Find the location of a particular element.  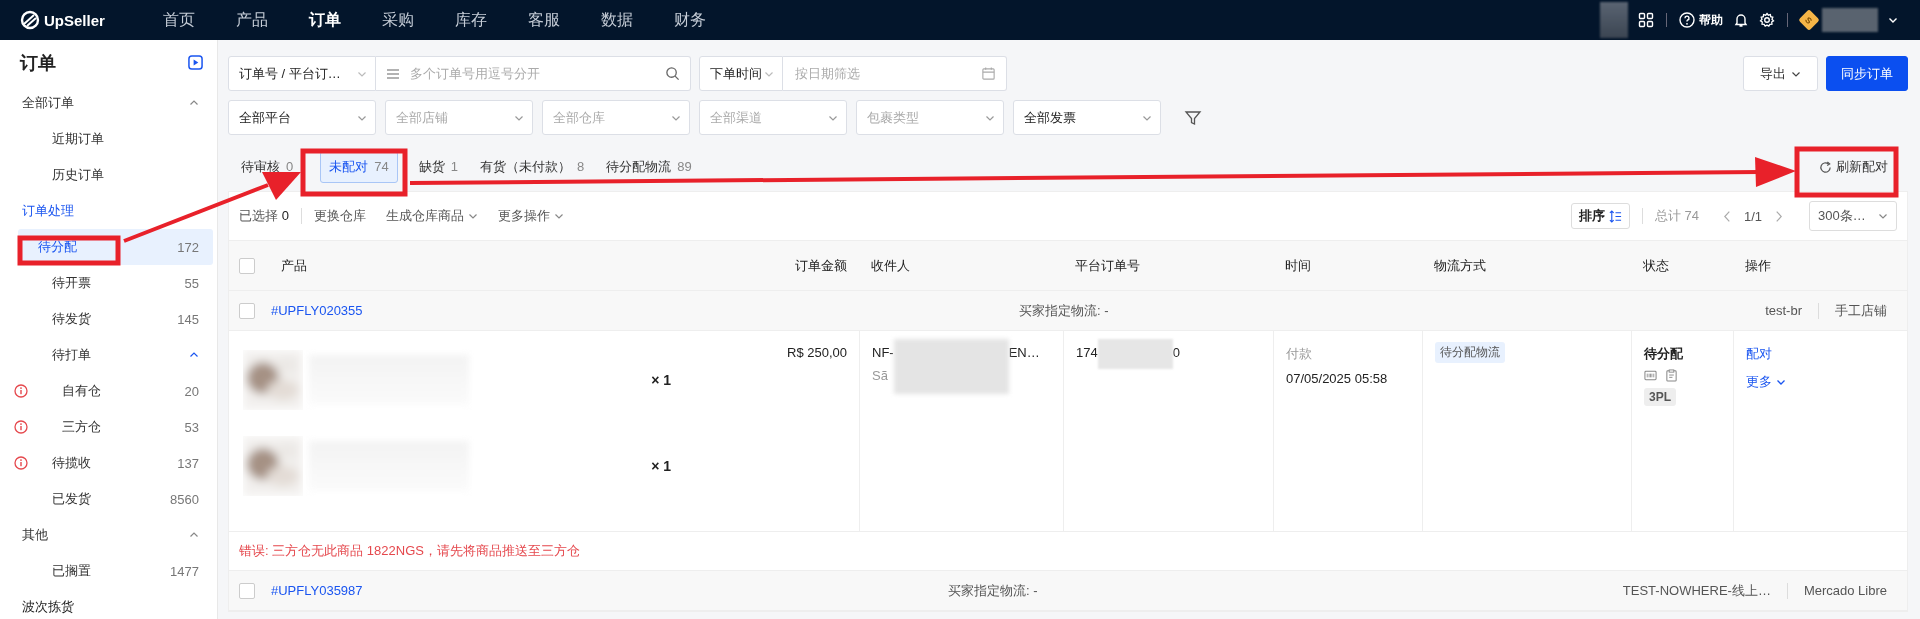

nav-tab: 采购 is located at coordinates (397, 20).